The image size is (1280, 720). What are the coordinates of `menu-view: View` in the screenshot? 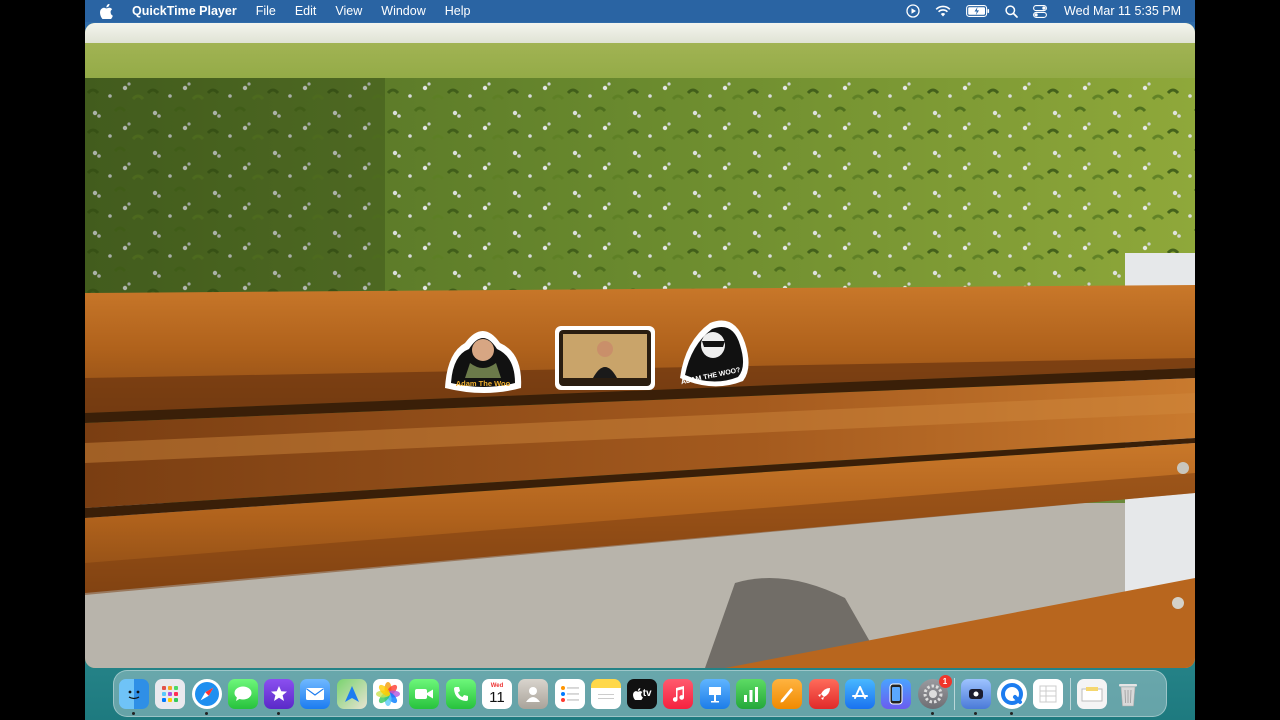 It's located at (348, 11).